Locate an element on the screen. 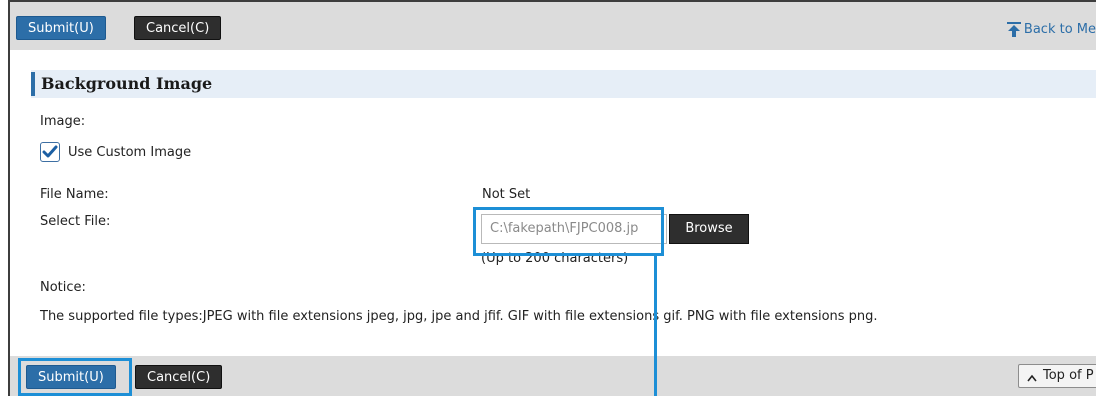 Image resolution: width=1096 pixels, height=396 pixels. browse-button: Browse is located at coordinates (709, 229).